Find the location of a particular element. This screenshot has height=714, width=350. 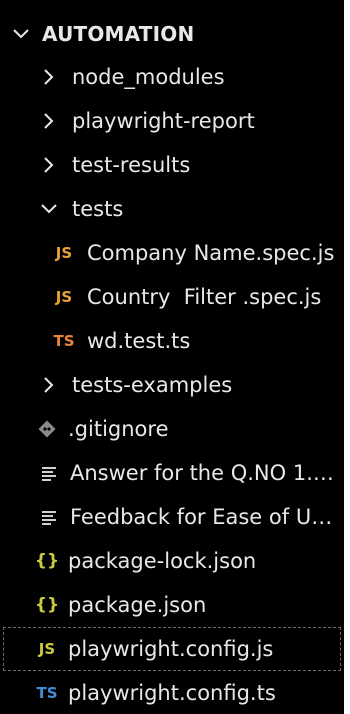

file-playwright-config-ts: TS playwright.config.ts is located at coordinates (172, 692).